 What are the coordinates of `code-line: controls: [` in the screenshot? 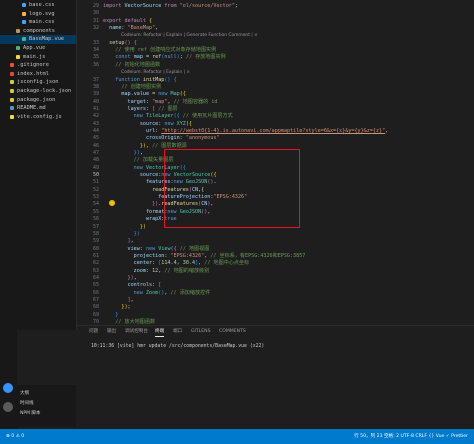 It's located at (132, 285).